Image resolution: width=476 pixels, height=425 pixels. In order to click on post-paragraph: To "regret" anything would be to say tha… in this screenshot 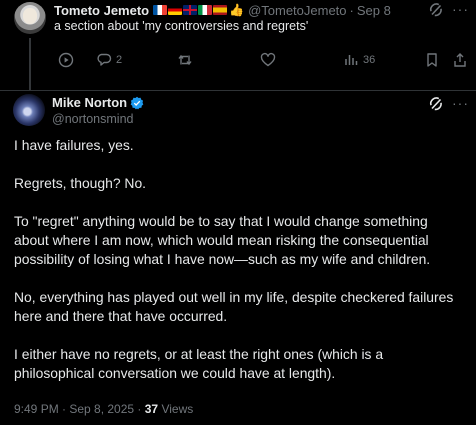, I will do `click(245, 240)`.